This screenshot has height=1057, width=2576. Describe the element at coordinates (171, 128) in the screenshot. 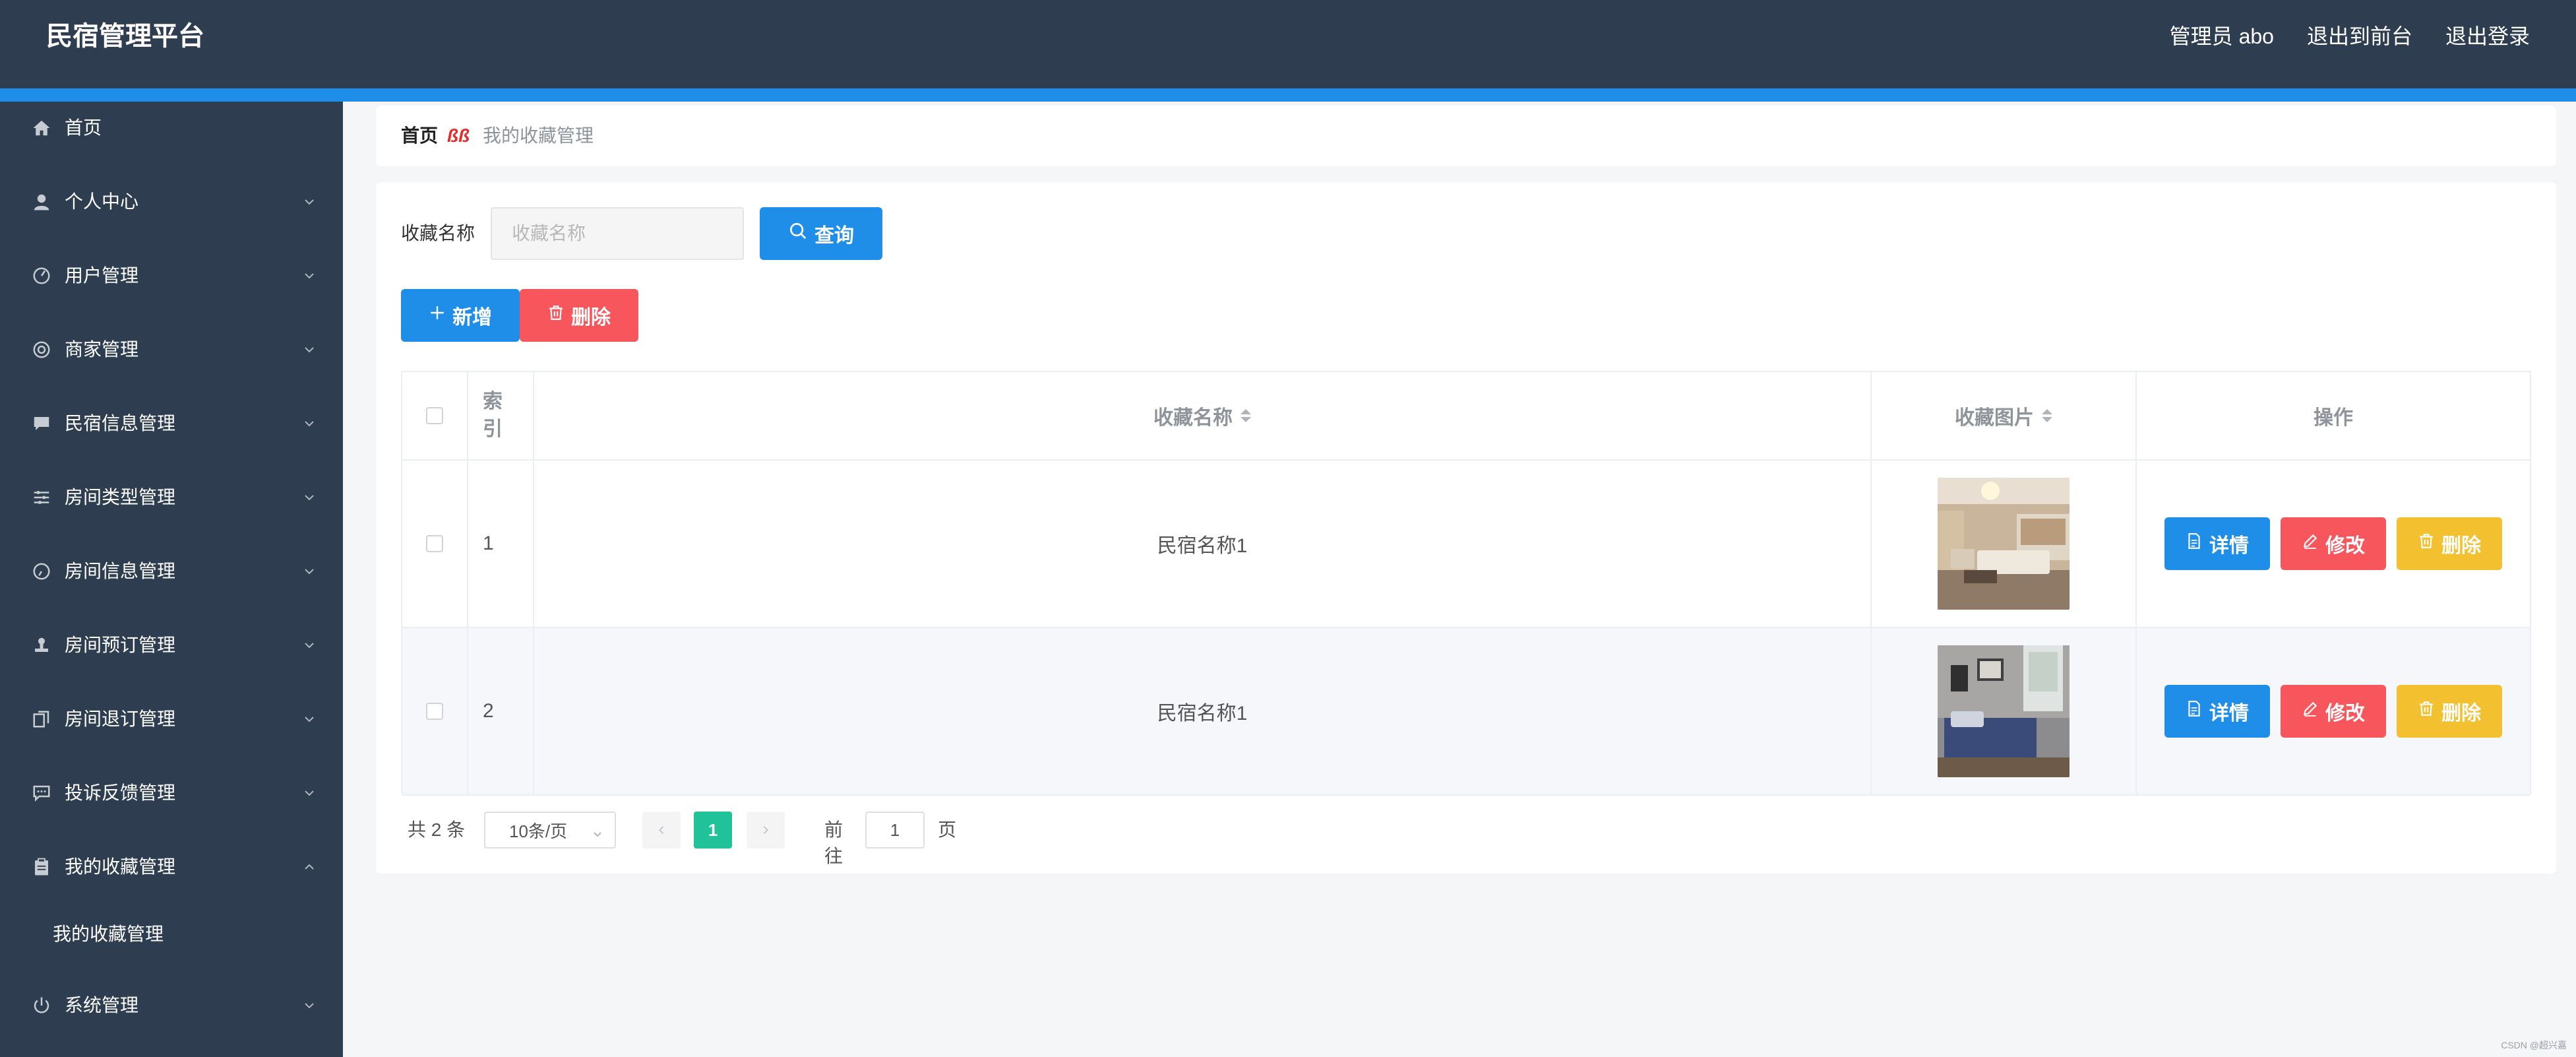

I see `sidebar-item-home: 首页` at that location.